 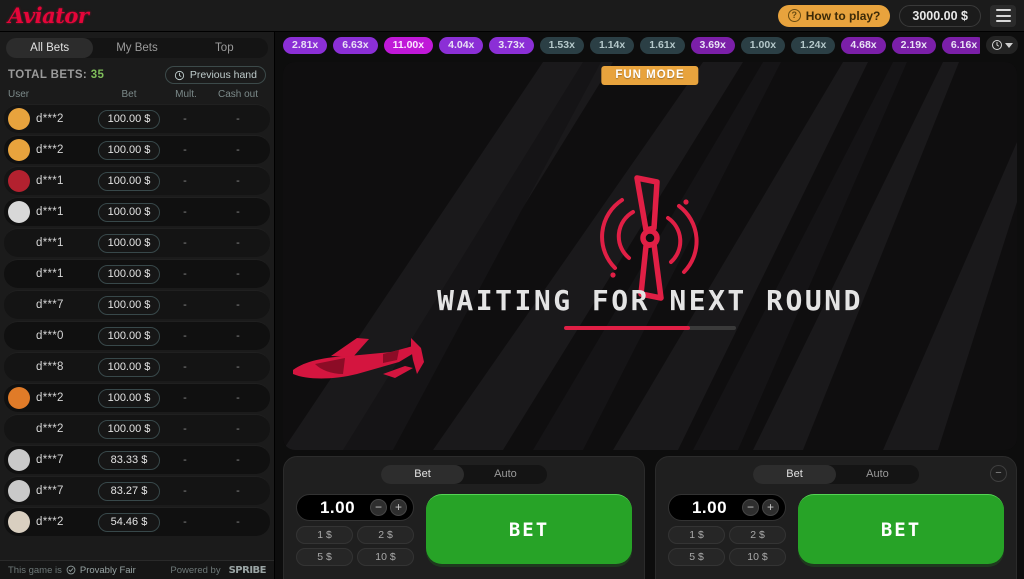 I want to click on total-bets-label: TOTAL BETS:, so click(x=48, y=75).